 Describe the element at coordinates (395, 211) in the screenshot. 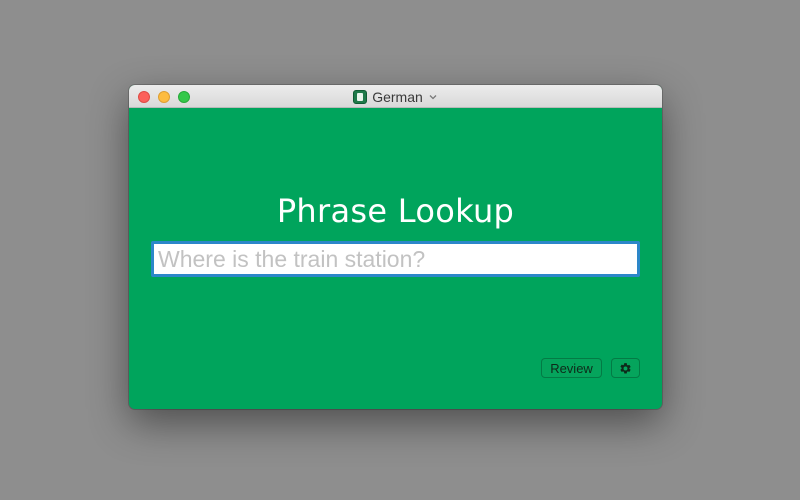

I see `page-title: Phrase Lookup` at that location.